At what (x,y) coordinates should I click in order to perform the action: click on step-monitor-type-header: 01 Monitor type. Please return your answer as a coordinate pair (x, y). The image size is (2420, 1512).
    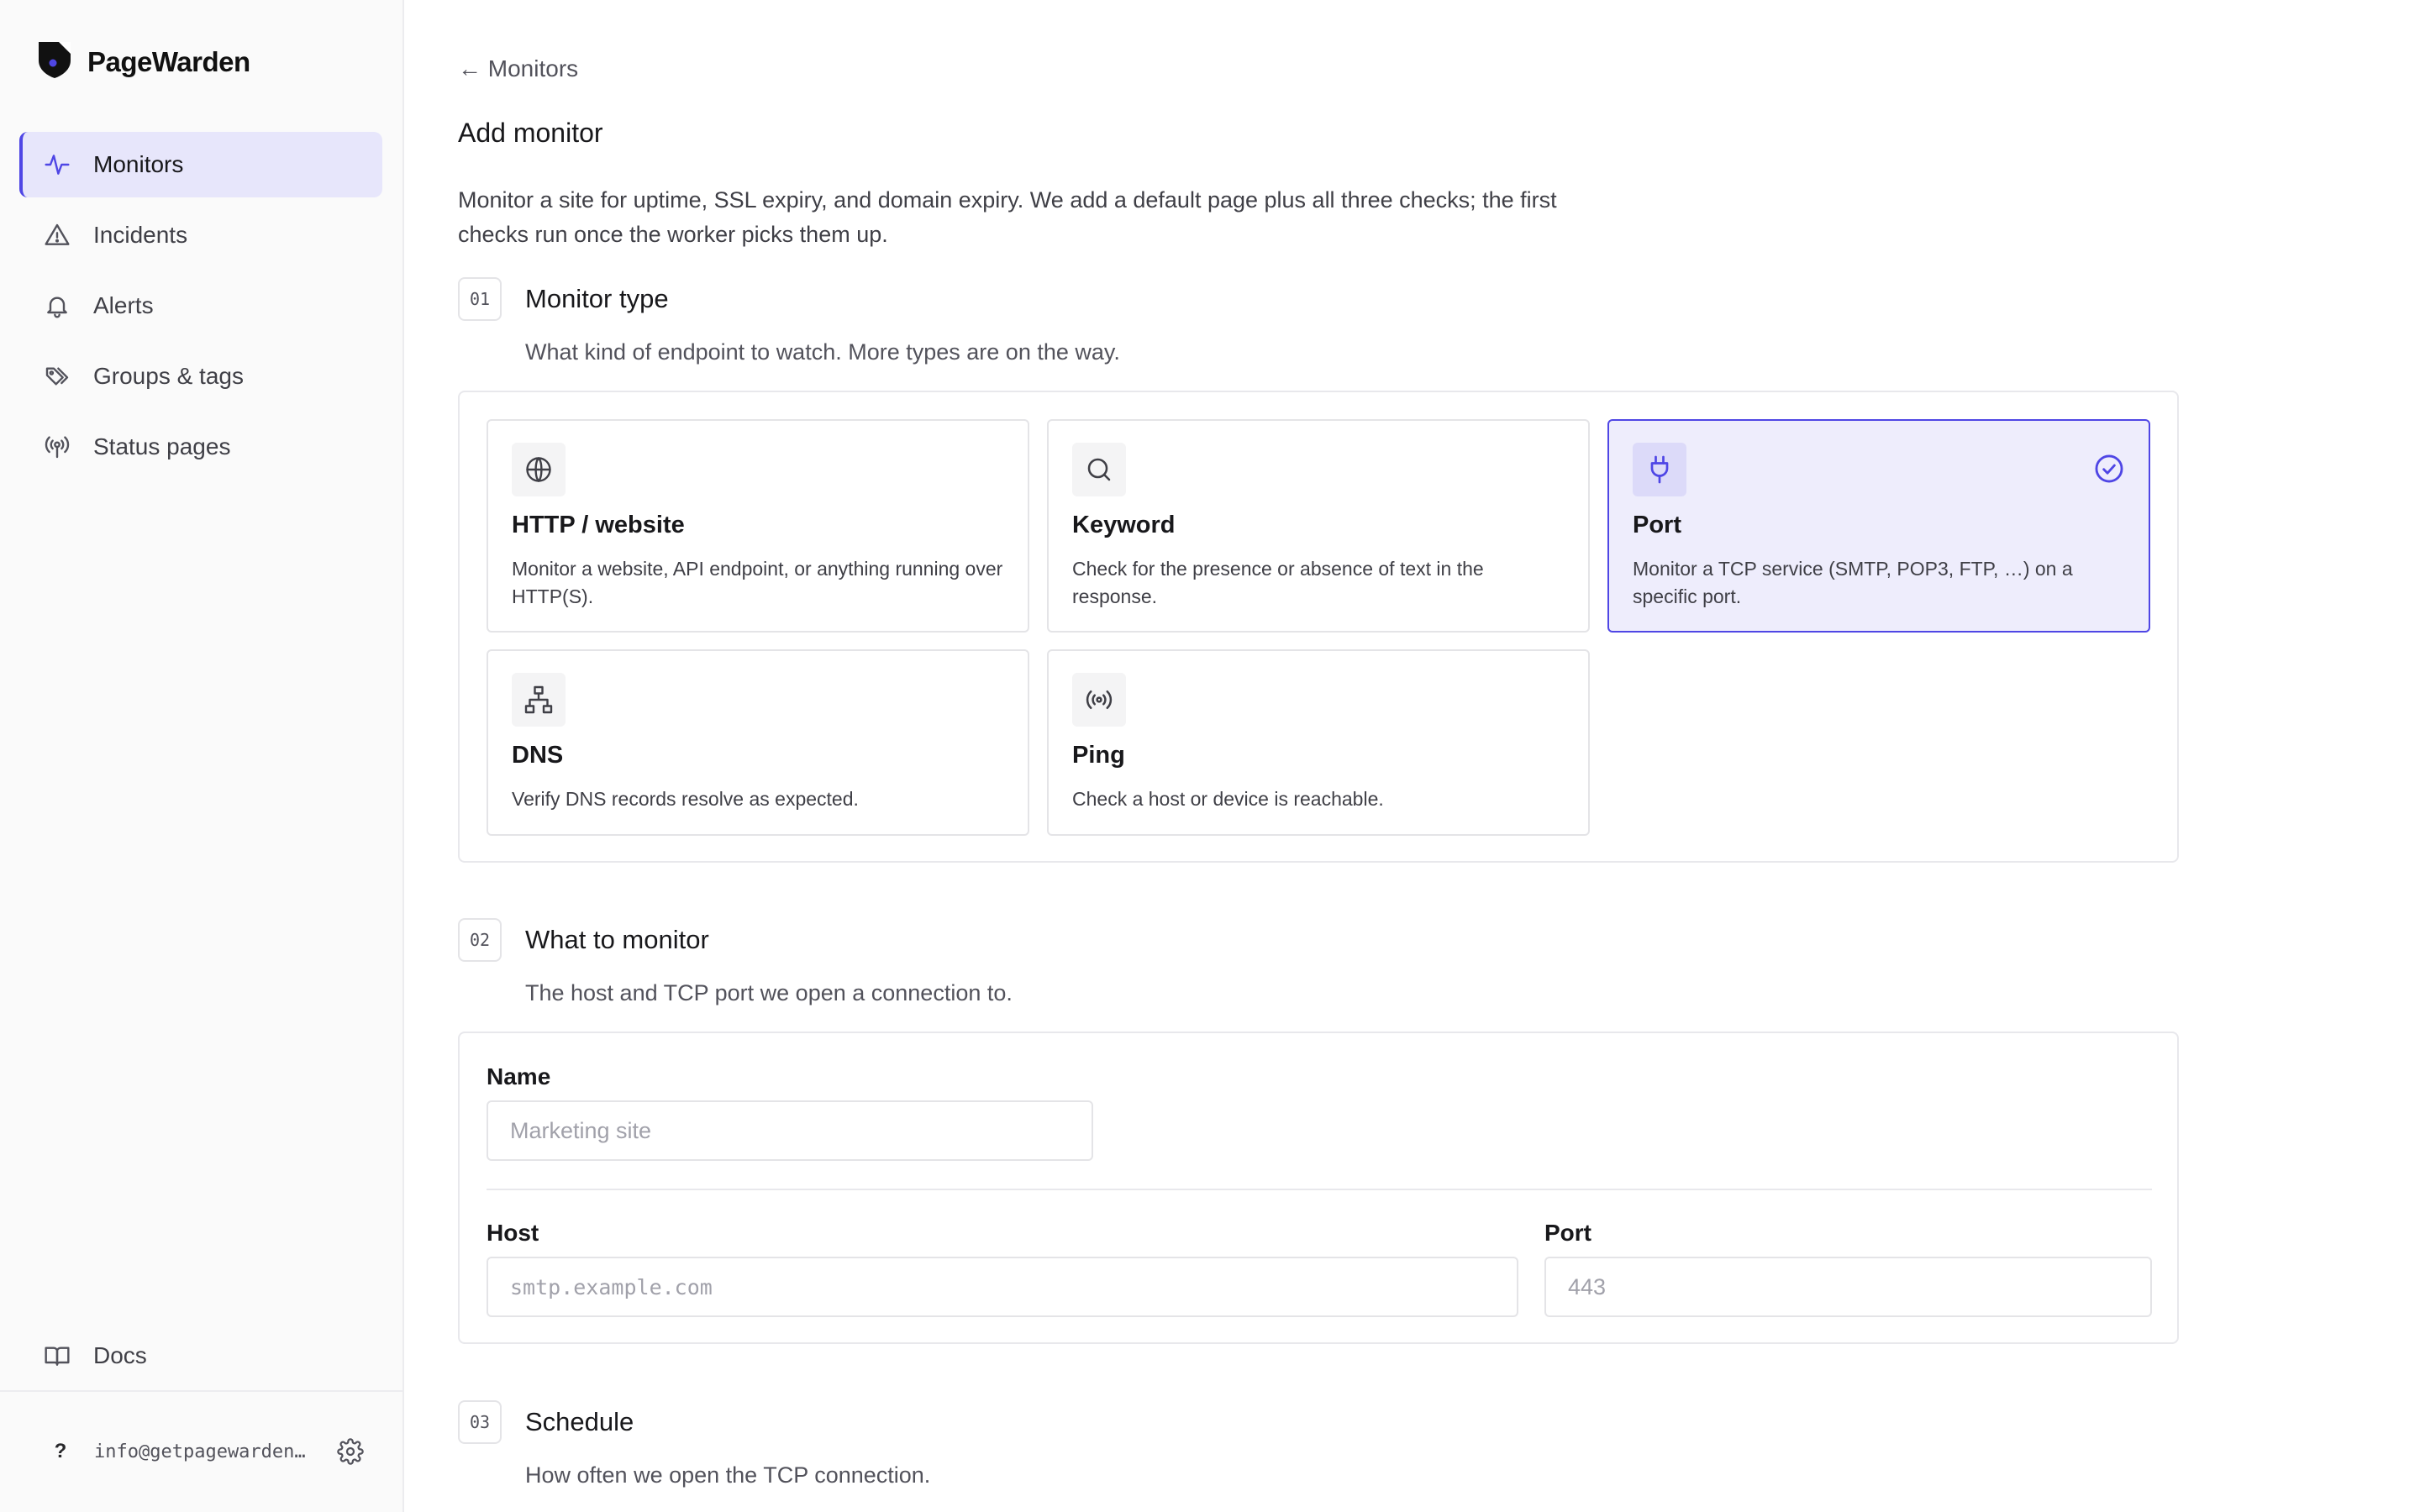
    Looking at the image, I should click on (563, 299).